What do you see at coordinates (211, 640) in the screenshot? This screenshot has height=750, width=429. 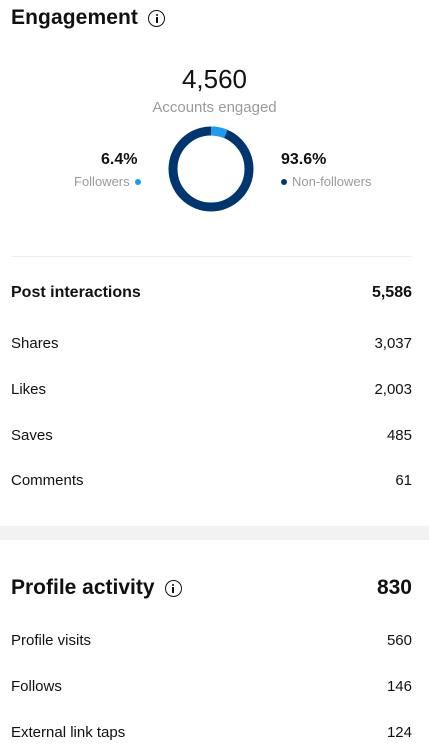 I see `list-item-profile-visits: Profile visits 560` at bounding box center [211, 640].